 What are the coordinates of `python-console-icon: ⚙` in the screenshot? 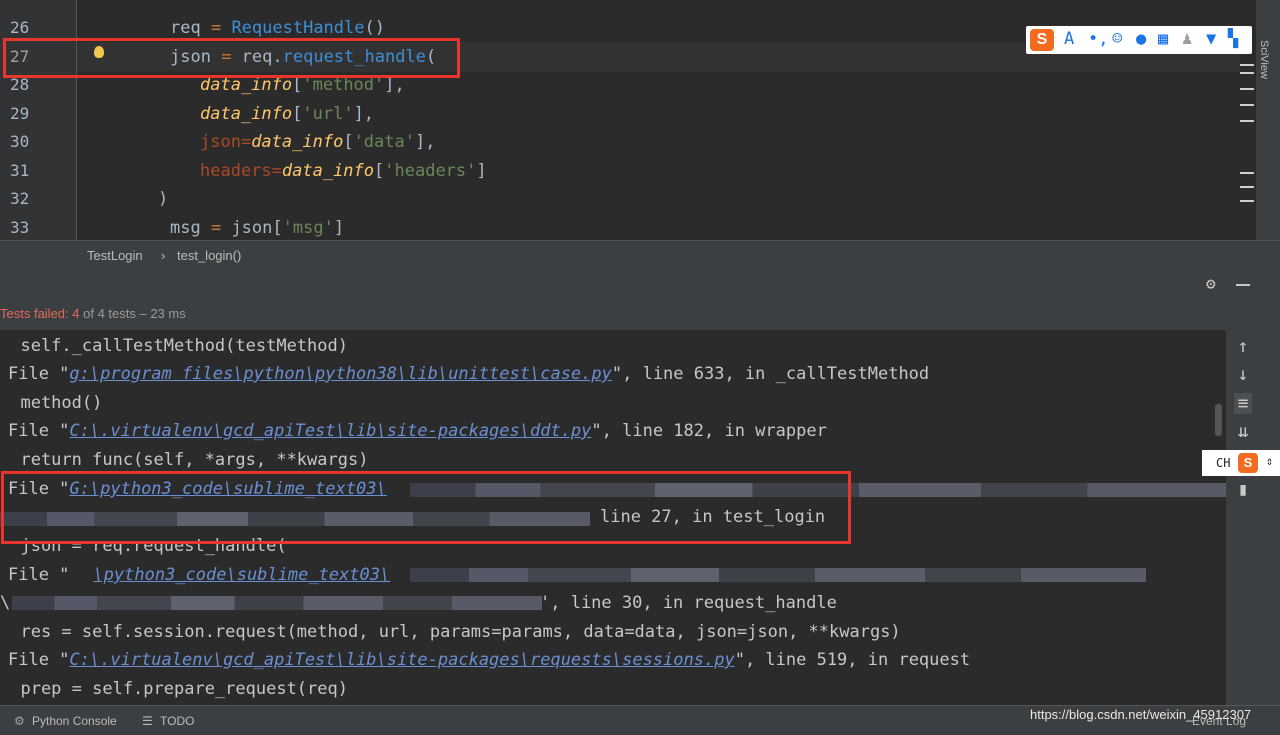 It's located at (19, 721).